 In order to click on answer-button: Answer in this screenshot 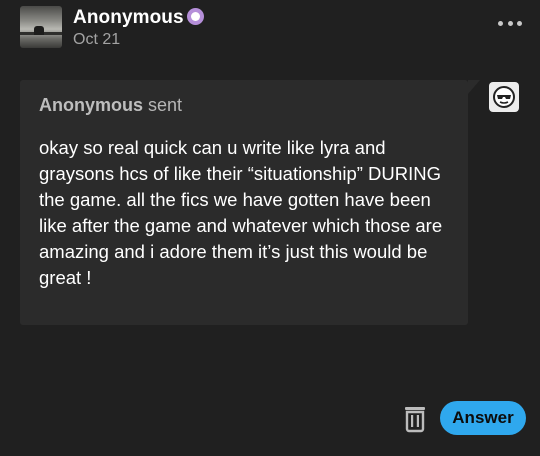, I will do `click(483, 418)`.